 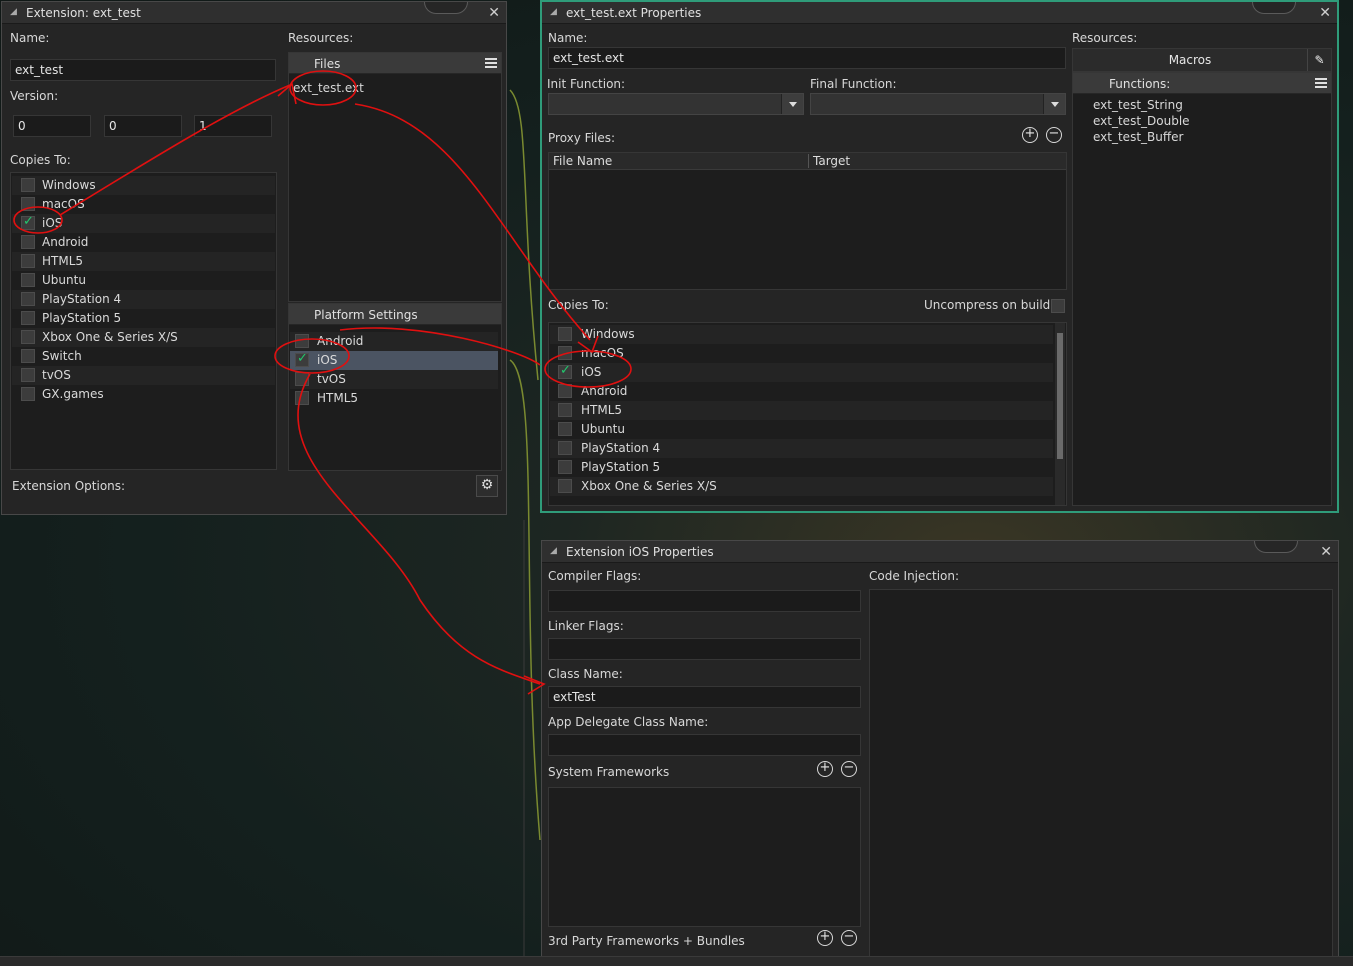 What do you see at coordinates (338, 398) in the screenshot?
I see `platform-label: HTML5` at bounding box center [338, 398].